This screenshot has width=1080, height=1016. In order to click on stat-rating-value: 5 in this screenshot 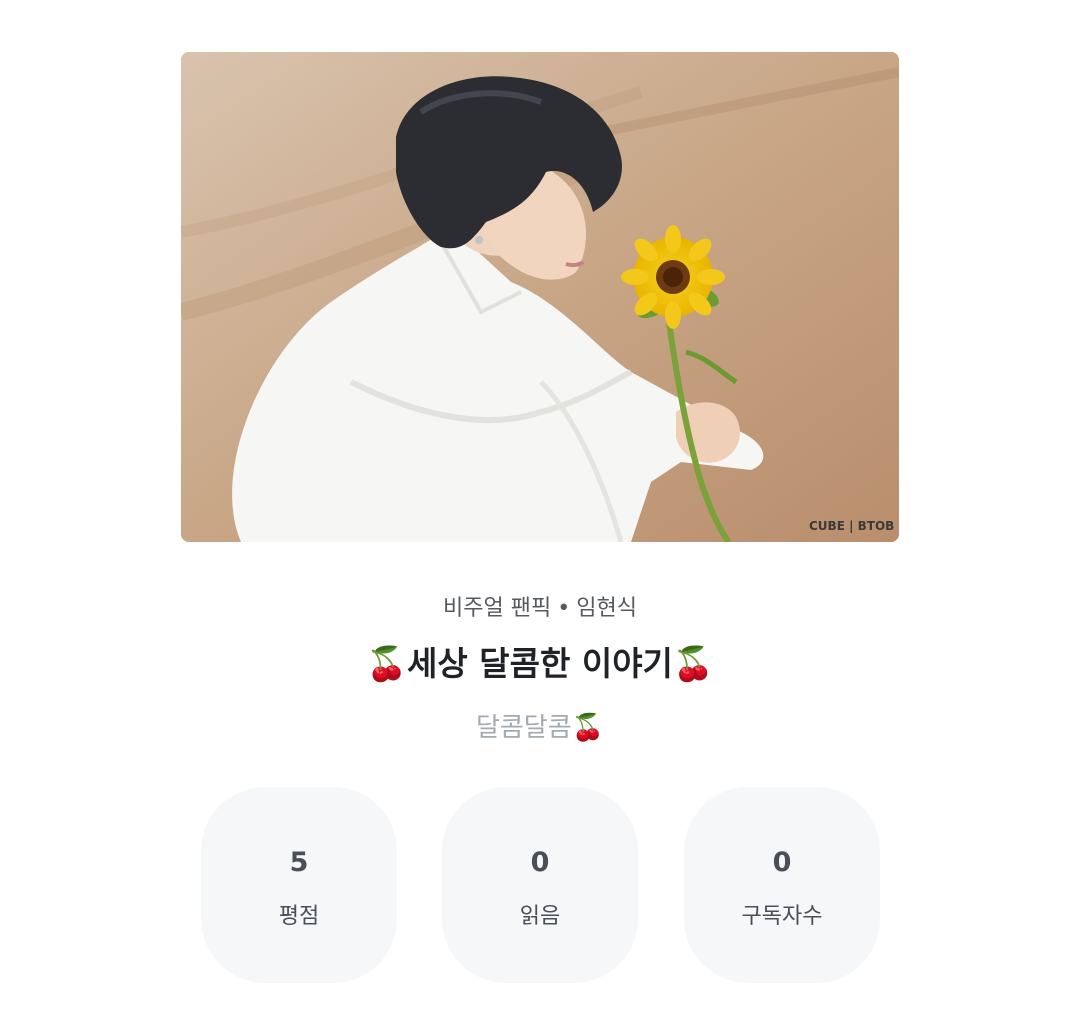, I will do `click(299, 862)`.